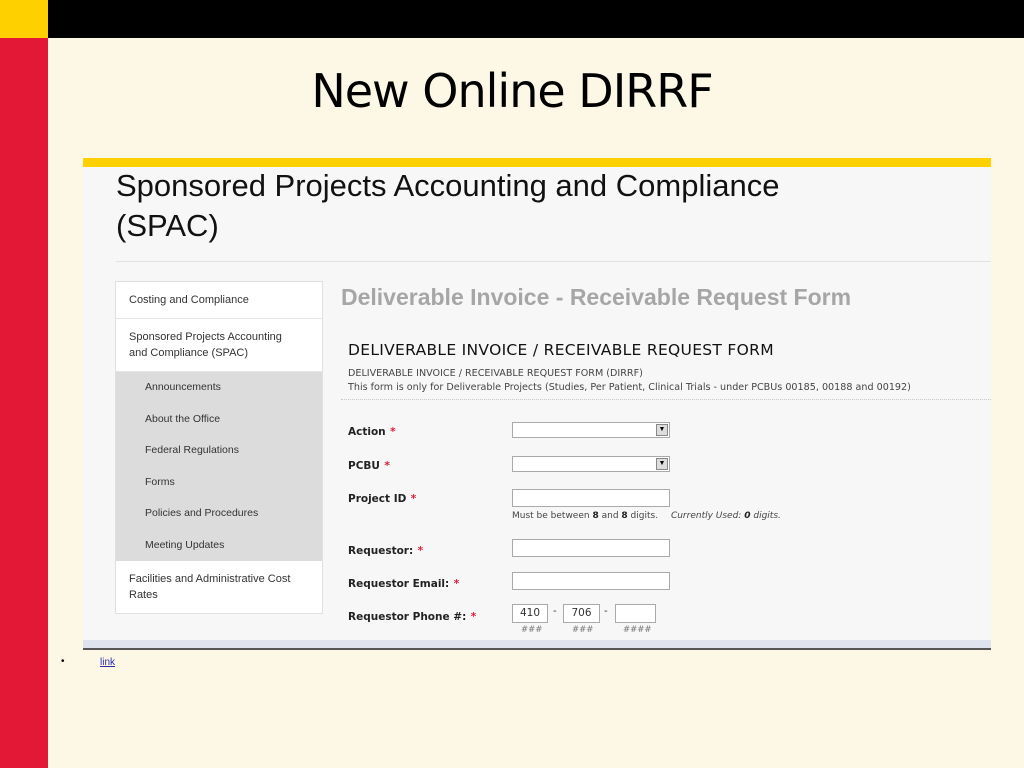  Describe the element at coordinates (399, 584) in the screenshot. I see `requestor-email-label: Requestor Email:` at that location.